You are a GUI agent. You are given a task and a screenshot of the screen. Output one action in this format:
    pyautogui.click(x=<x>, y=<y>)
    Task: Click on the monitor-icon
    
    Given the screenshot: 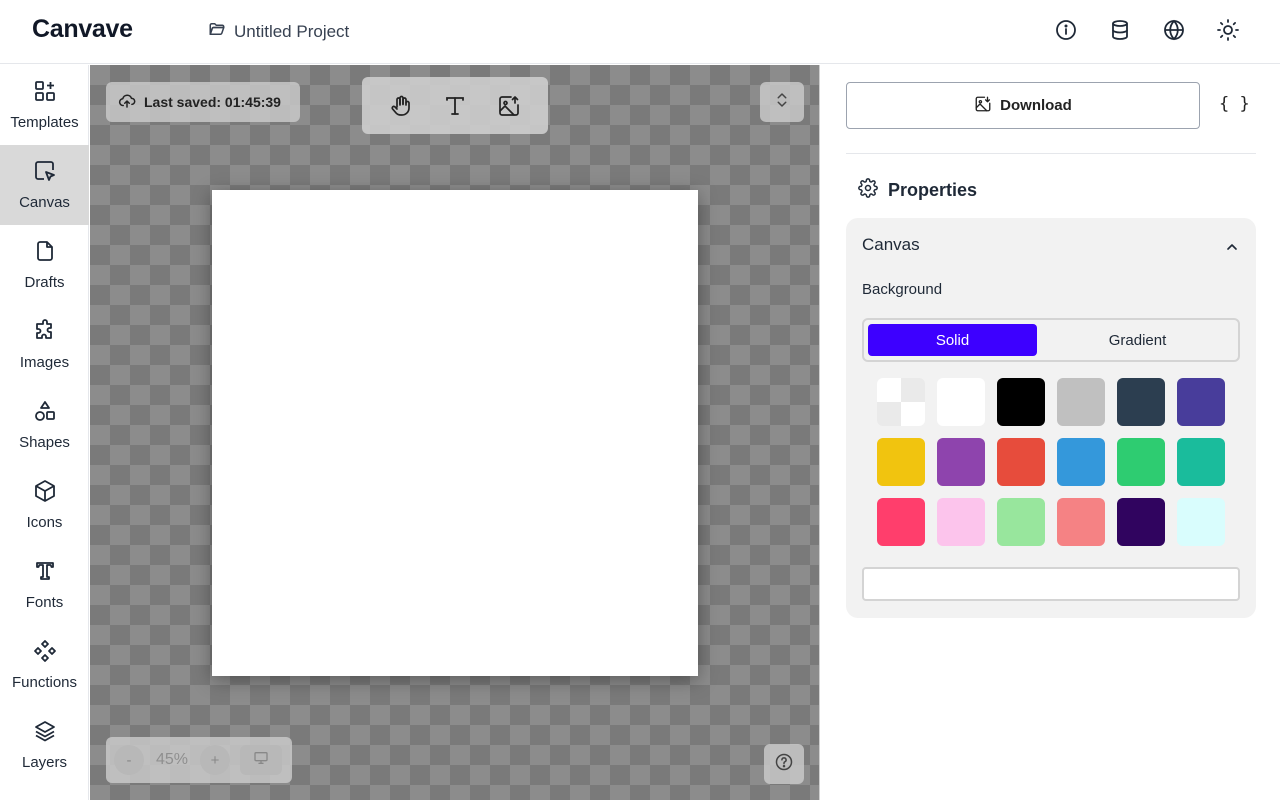 What is the action you would take?
    pyautogui.click(x=261, y=760)
    